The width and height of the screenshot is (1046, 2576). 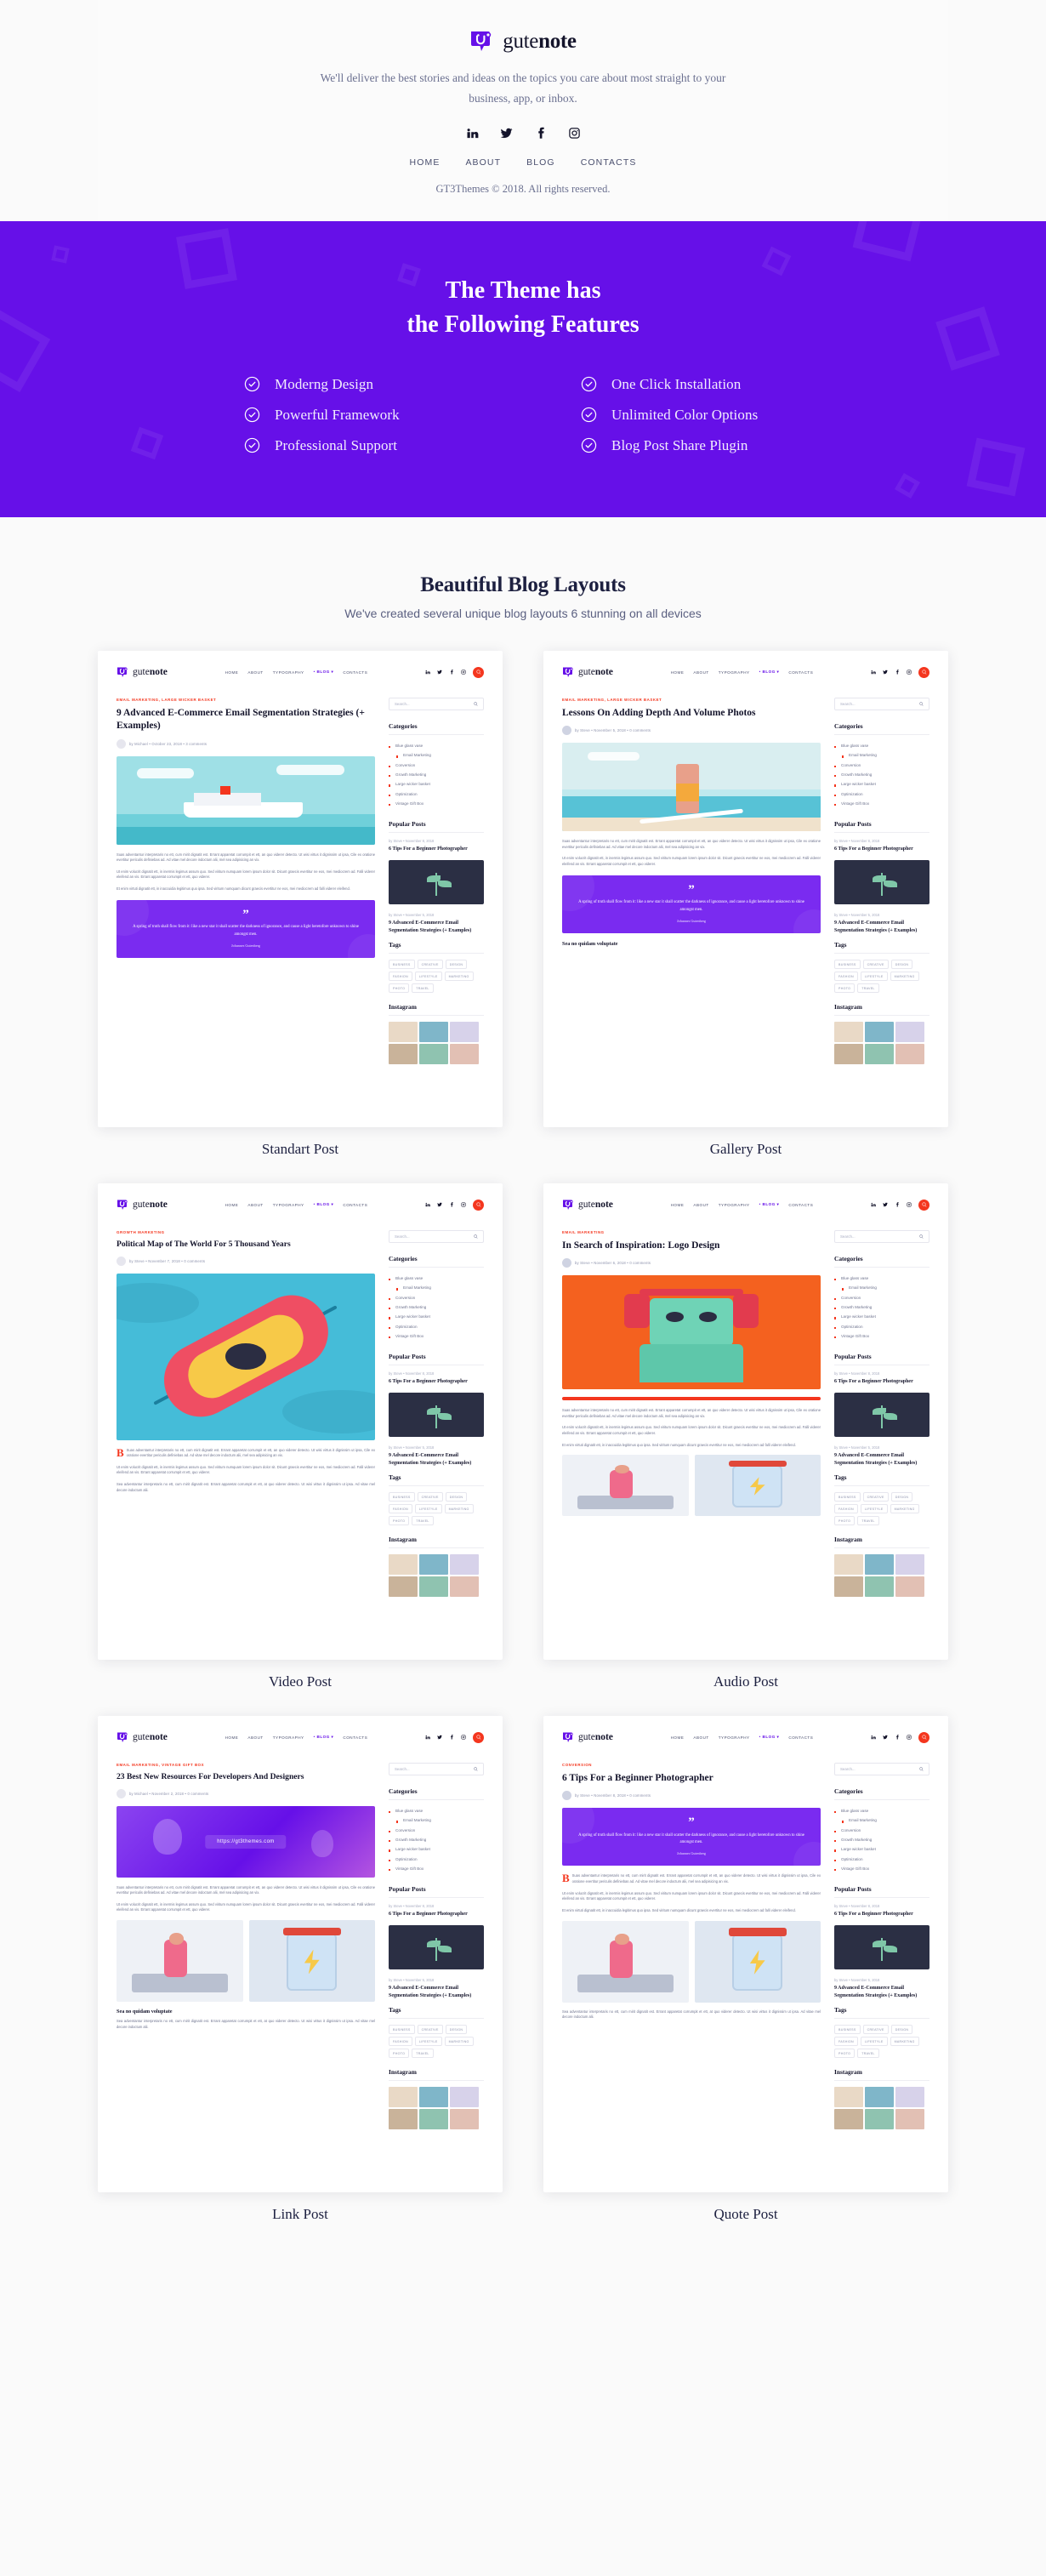 What do you see at coordinates (691, 1246) in the screenshot?
I see `post-title: In Search of Inspiration: Logo Design` at bounding box center [691, 1246].